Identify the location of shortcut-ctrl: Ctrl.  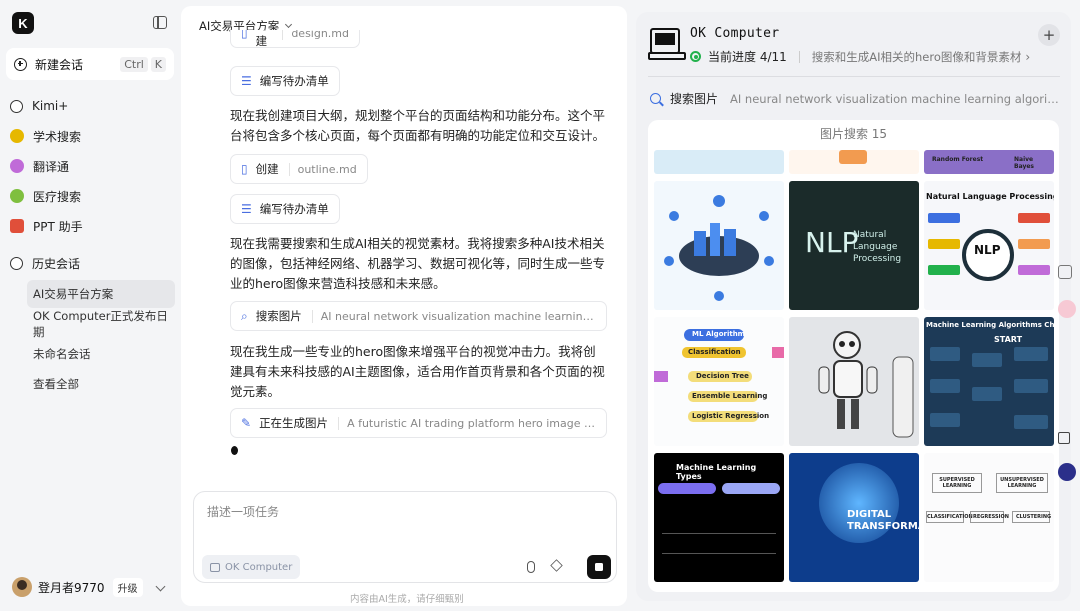
(134, 64).